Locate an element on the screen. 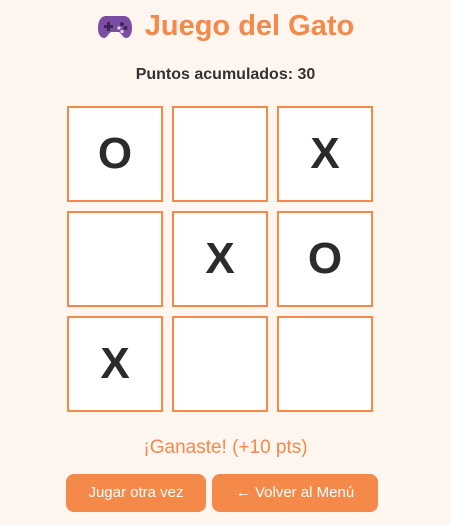 The image size is (451, 525). board-cell-3: X is located at coordinates (325, 154).